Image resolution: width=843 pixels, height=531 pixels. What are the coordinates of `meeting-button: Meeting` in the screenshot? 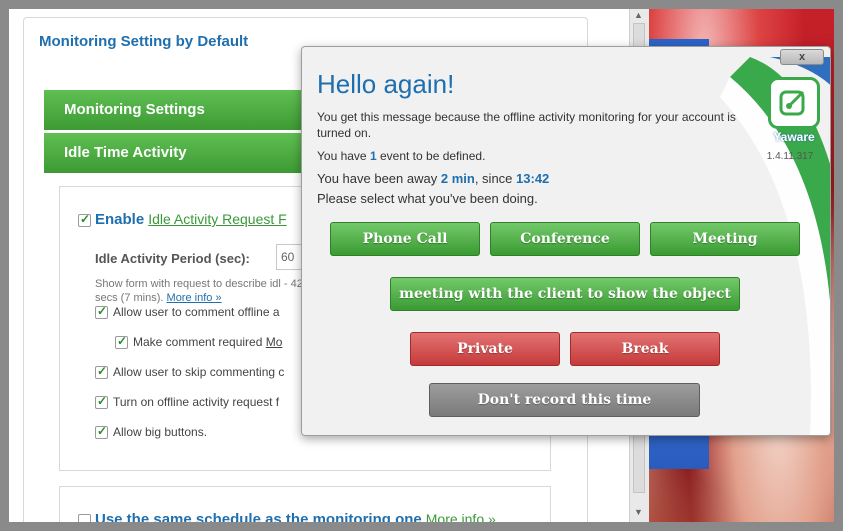 It's located at (725, 239).